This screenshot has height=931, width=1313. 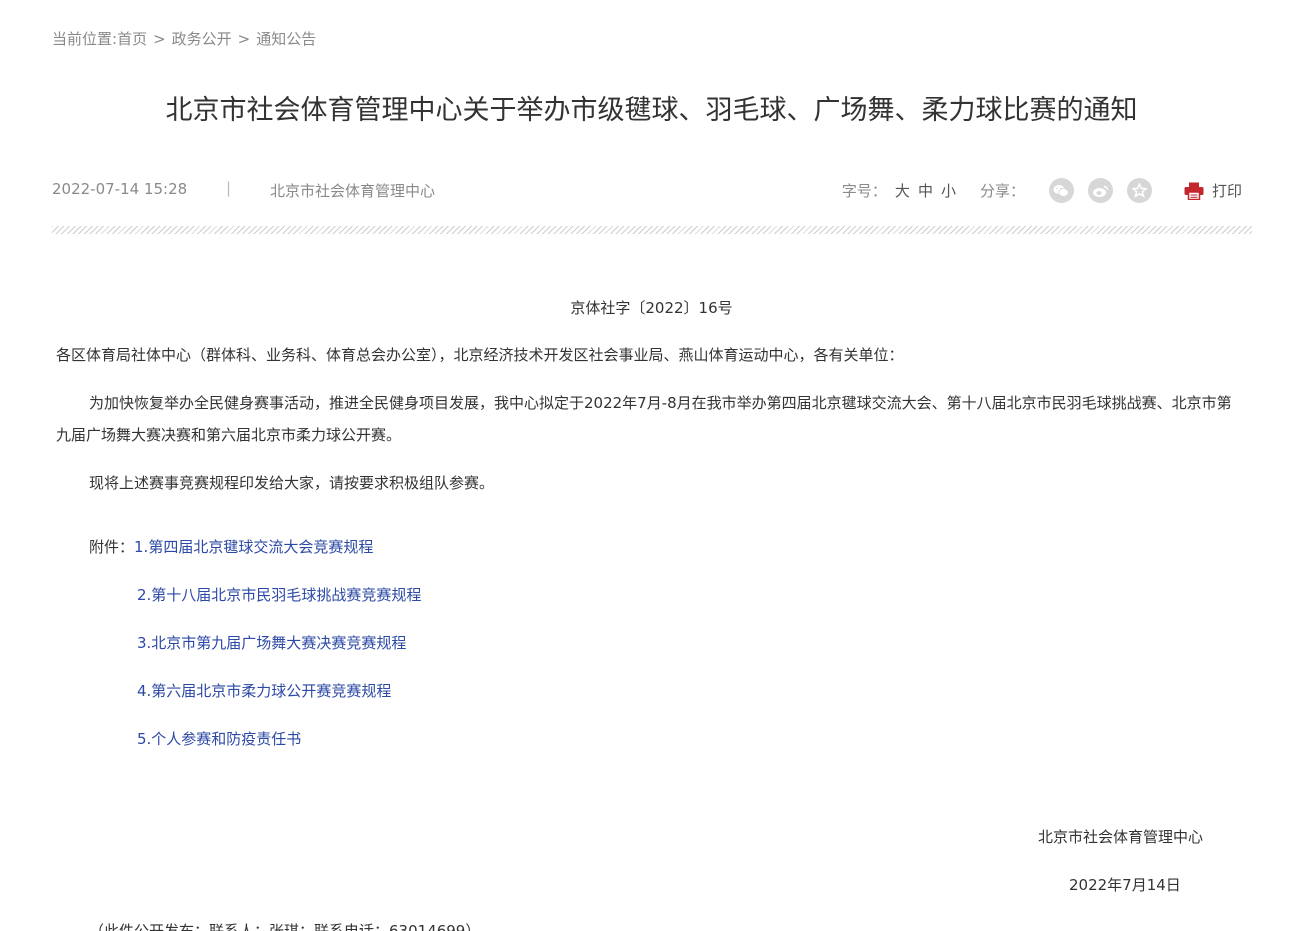 What do you see at coordinates (902, 190) in the screenshot?
I see `font-size-large: 大` at bounding box center [902, 190].